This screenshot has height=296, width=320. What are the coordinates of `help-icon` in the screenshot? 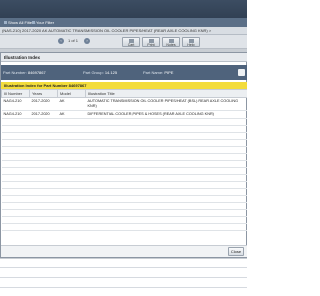 It's located at (191, 41).